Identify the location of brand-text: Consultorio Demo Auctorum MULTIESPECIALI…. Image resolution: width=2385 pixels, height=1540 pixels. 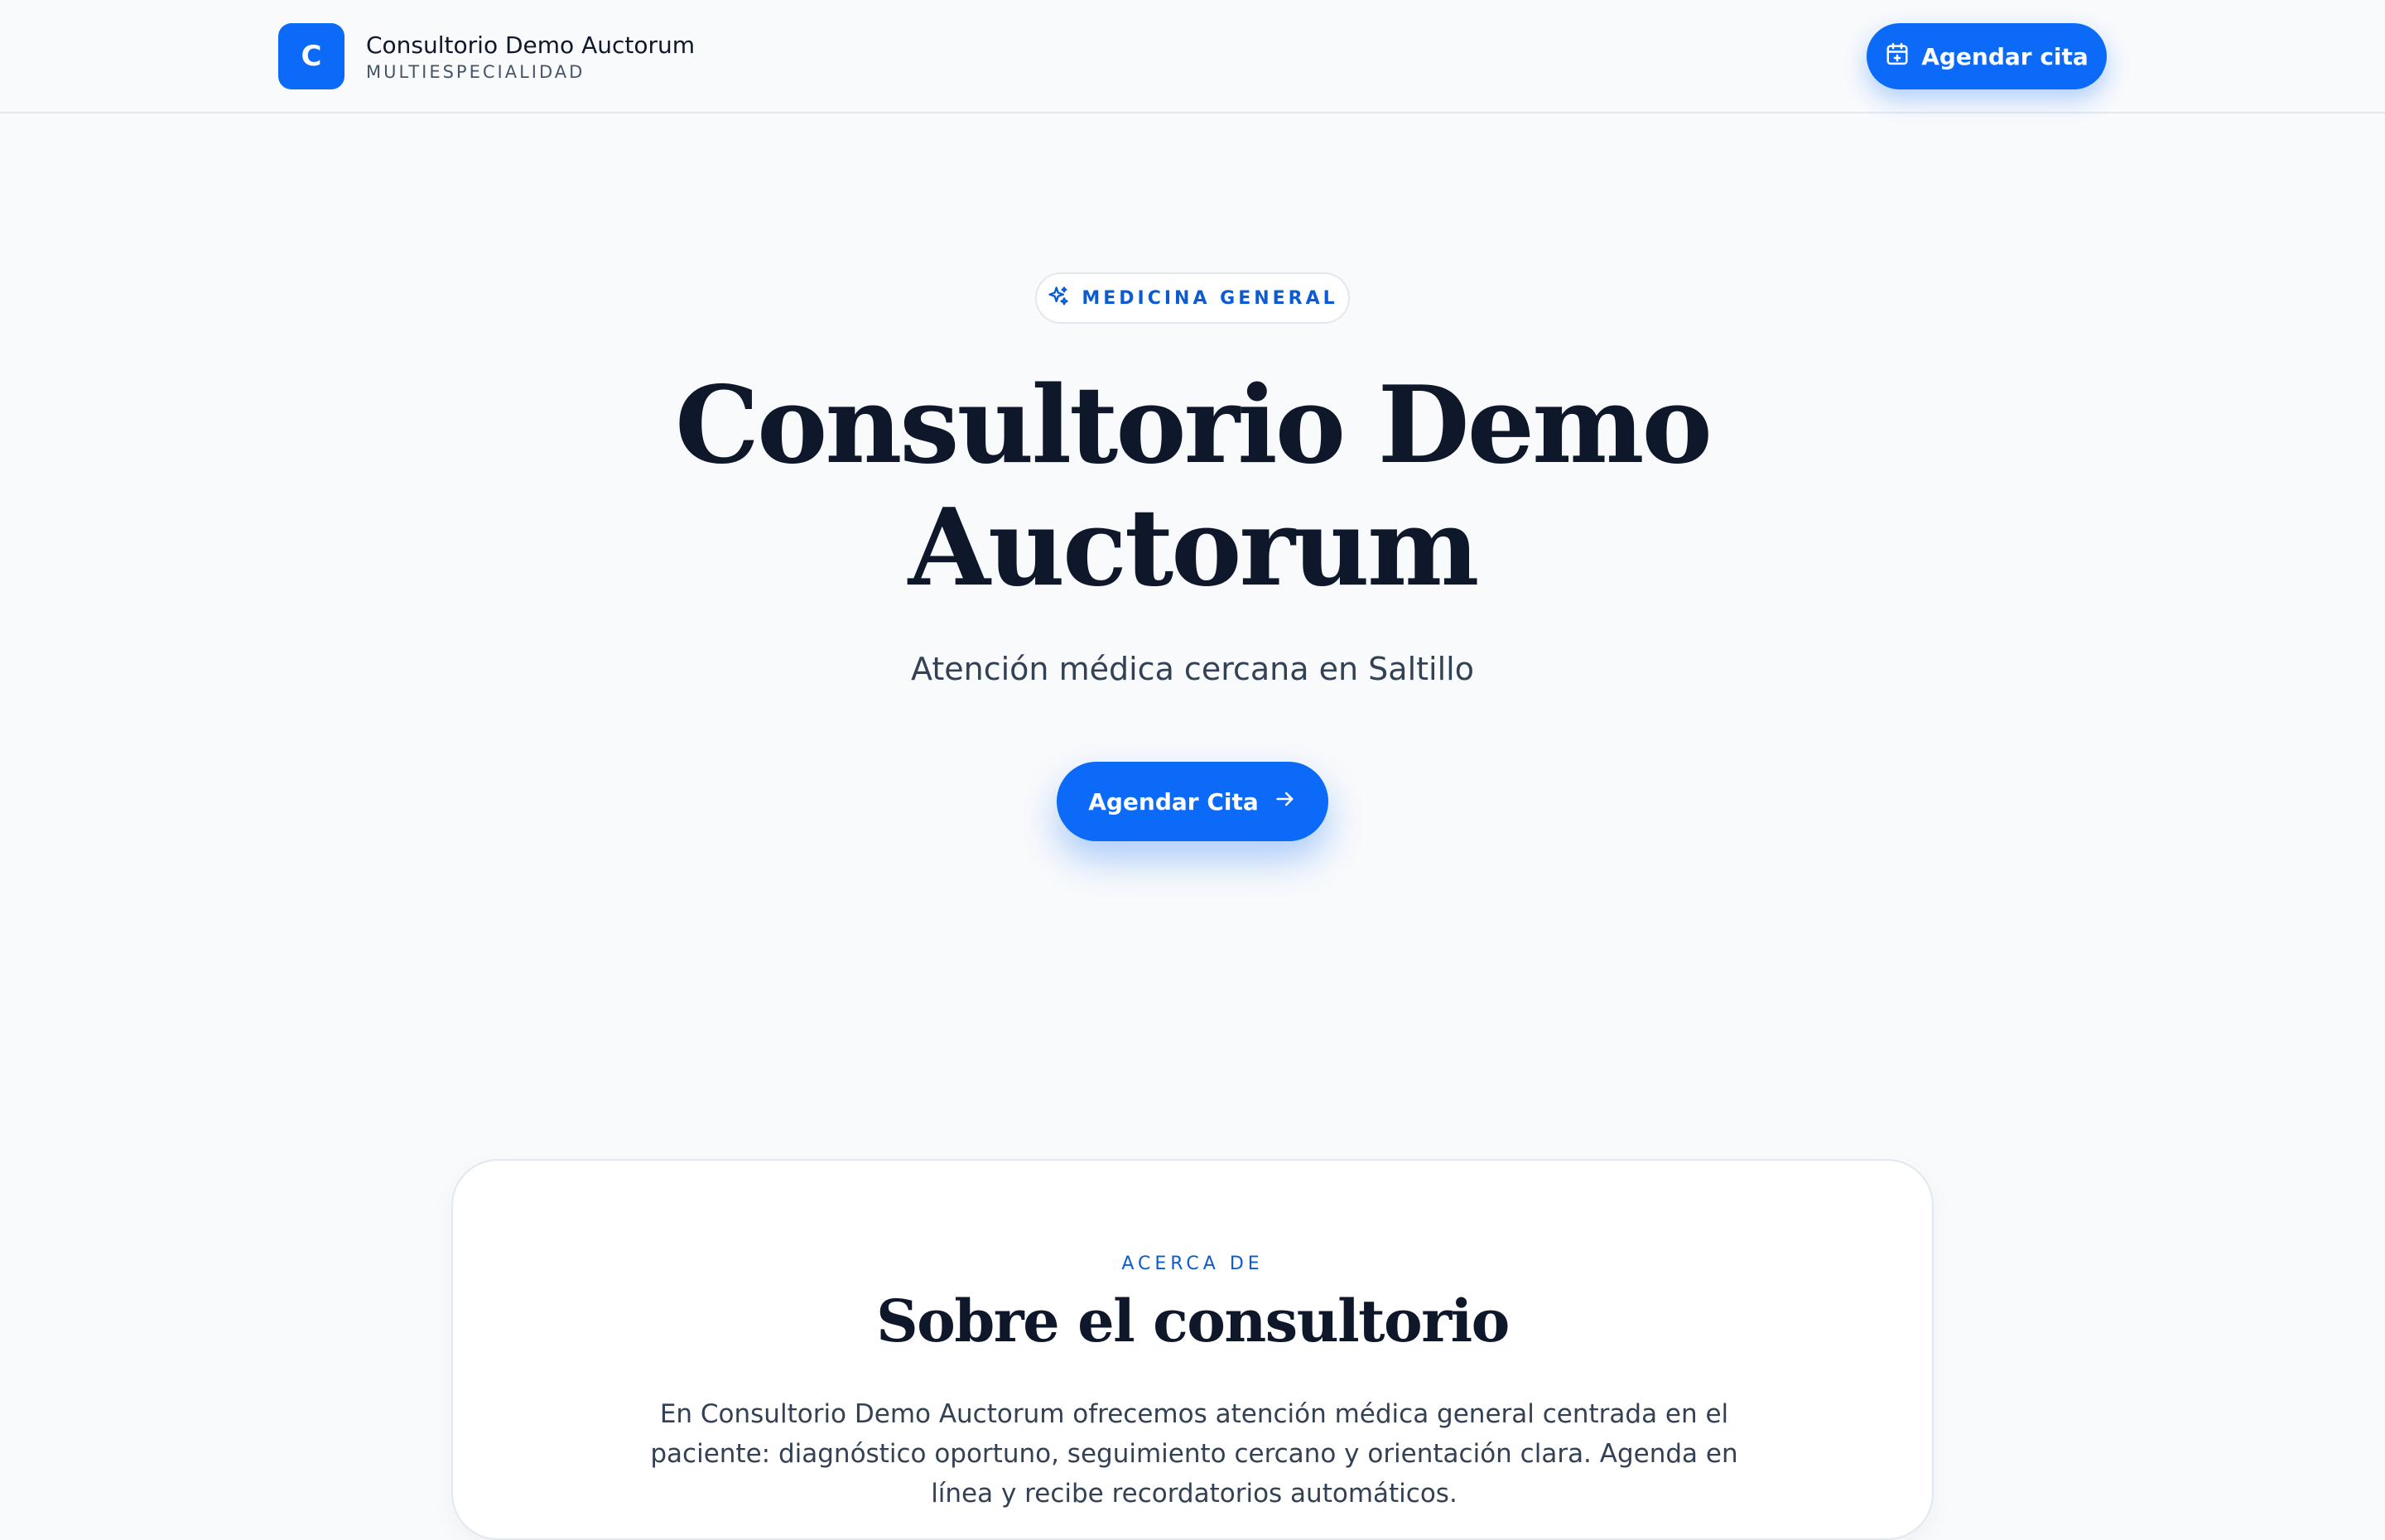
(530, 57).